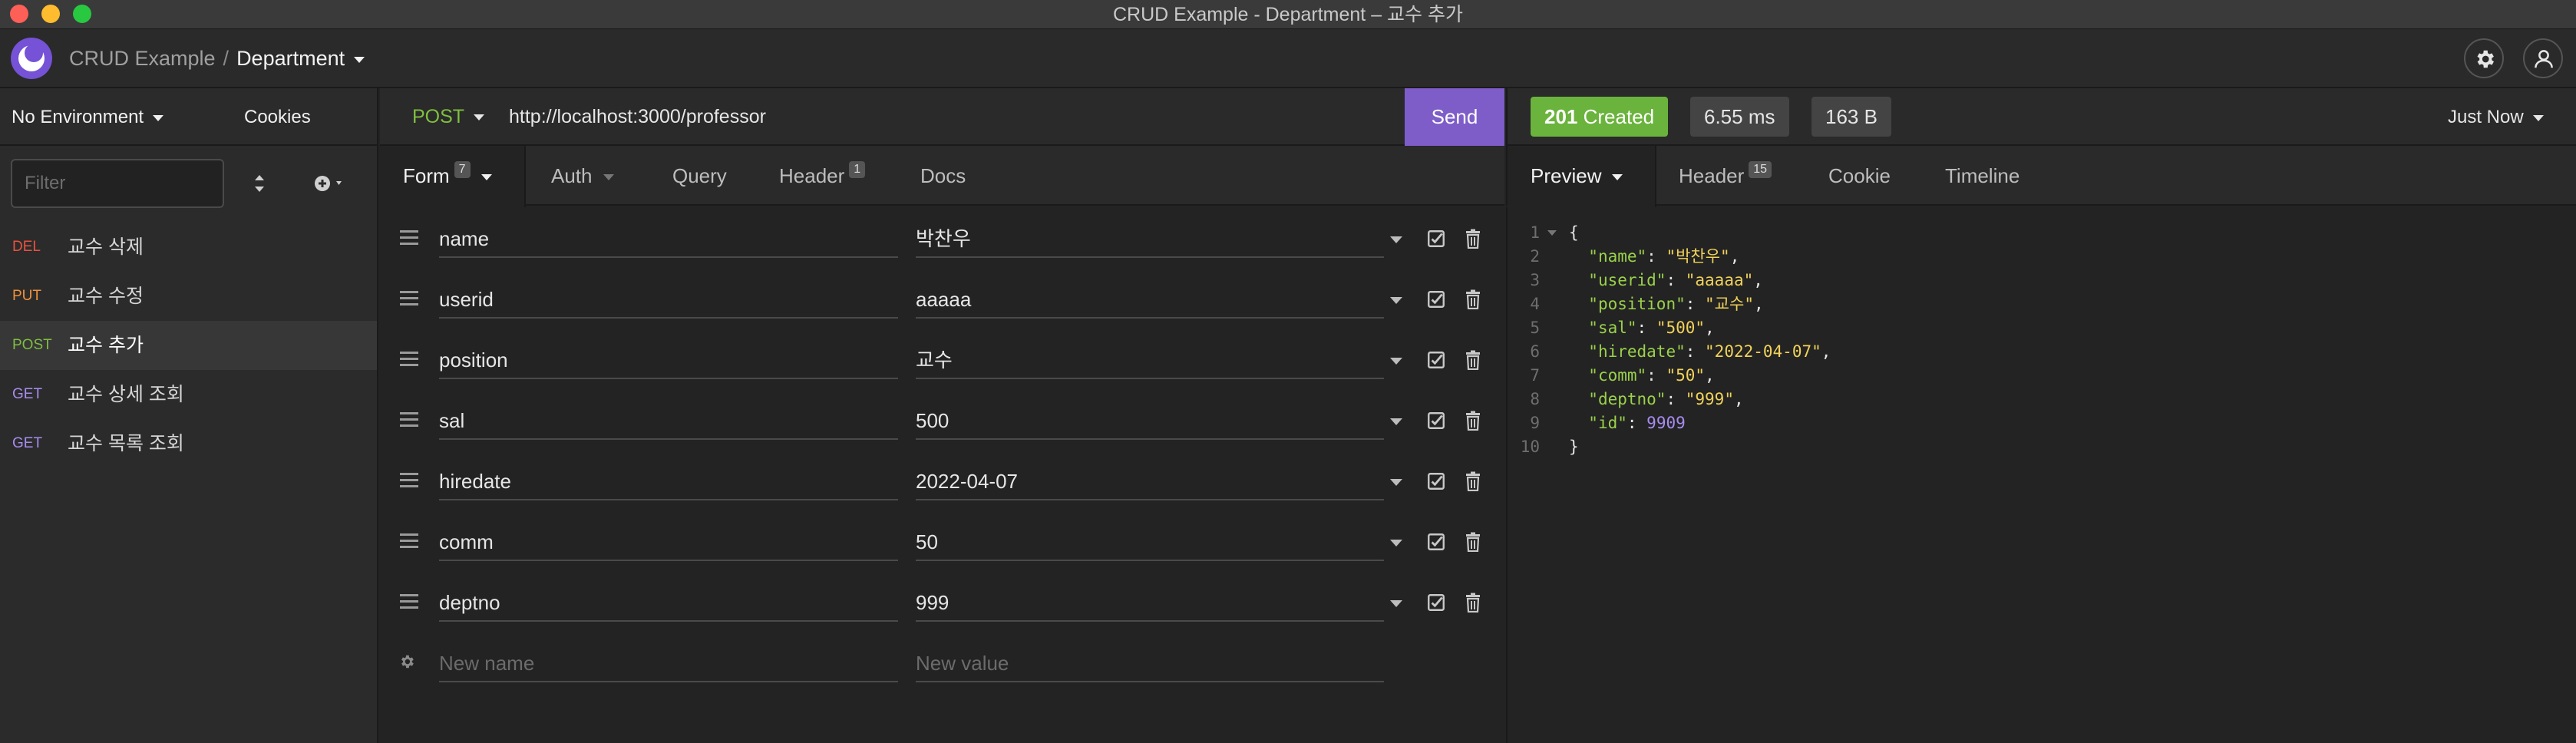 The height and width of the screenshot is (743, 2576). What do you see at coordinates (106, 247) in the screenshot?
I see `request-name: 교수 삭제` at bounding box center [106, 247].